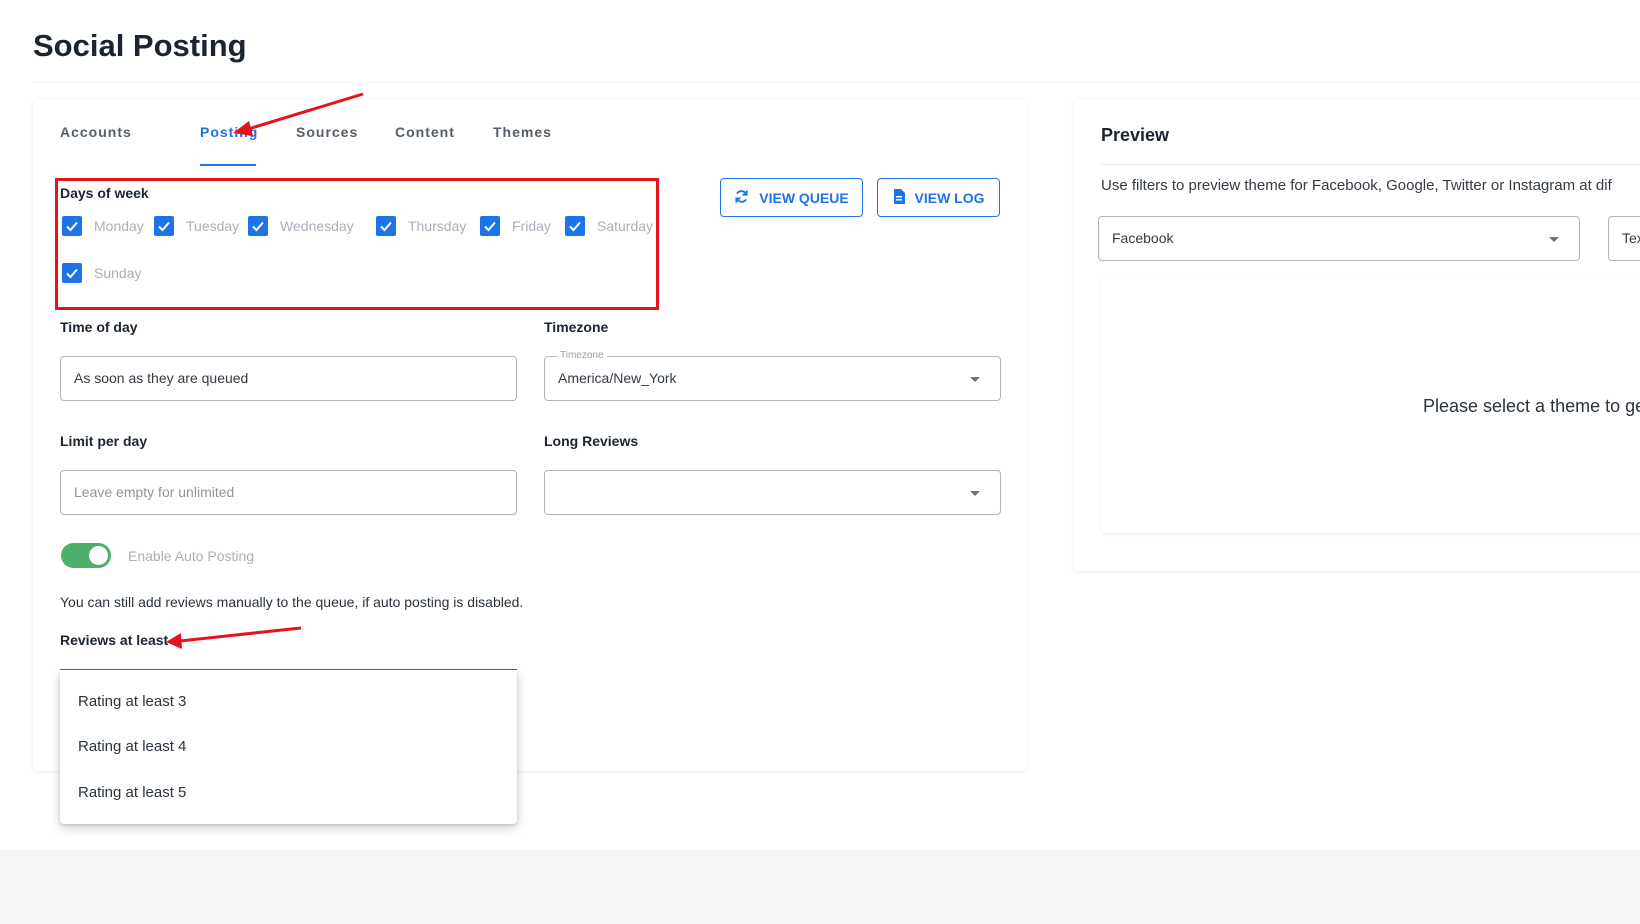  Describe the element at coordinates (772, 492) in the screenshot. I see `long-reviews-select` at that location.